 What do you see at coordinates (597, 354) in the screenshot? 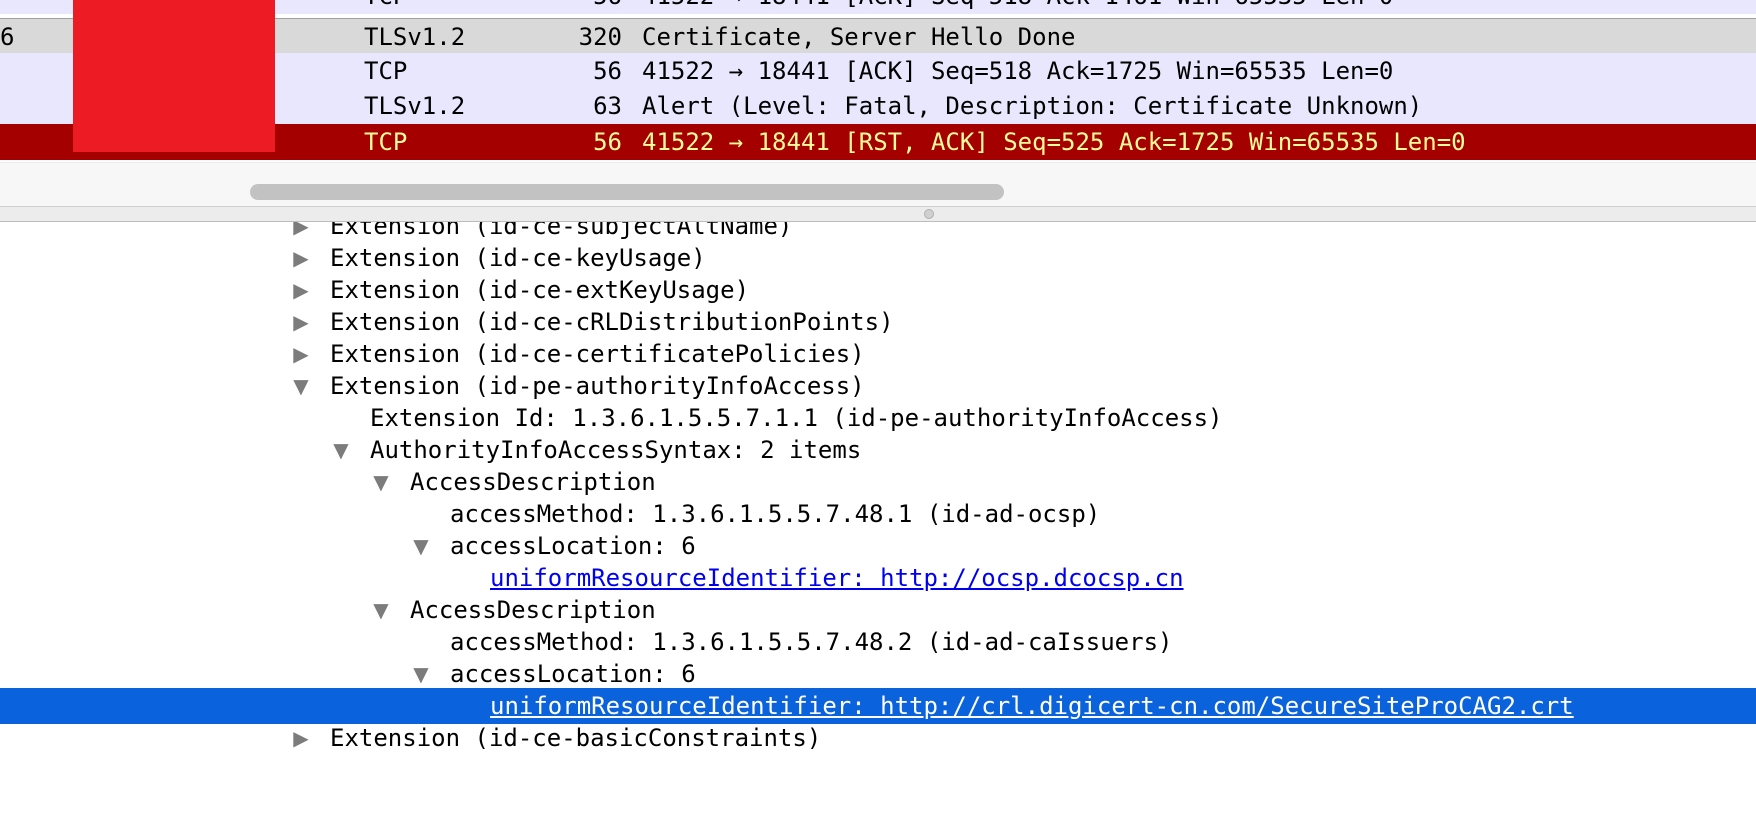
I see `tree-label: Extension (id-ce-certificatePolicies)` at bounding box center [597, 354].